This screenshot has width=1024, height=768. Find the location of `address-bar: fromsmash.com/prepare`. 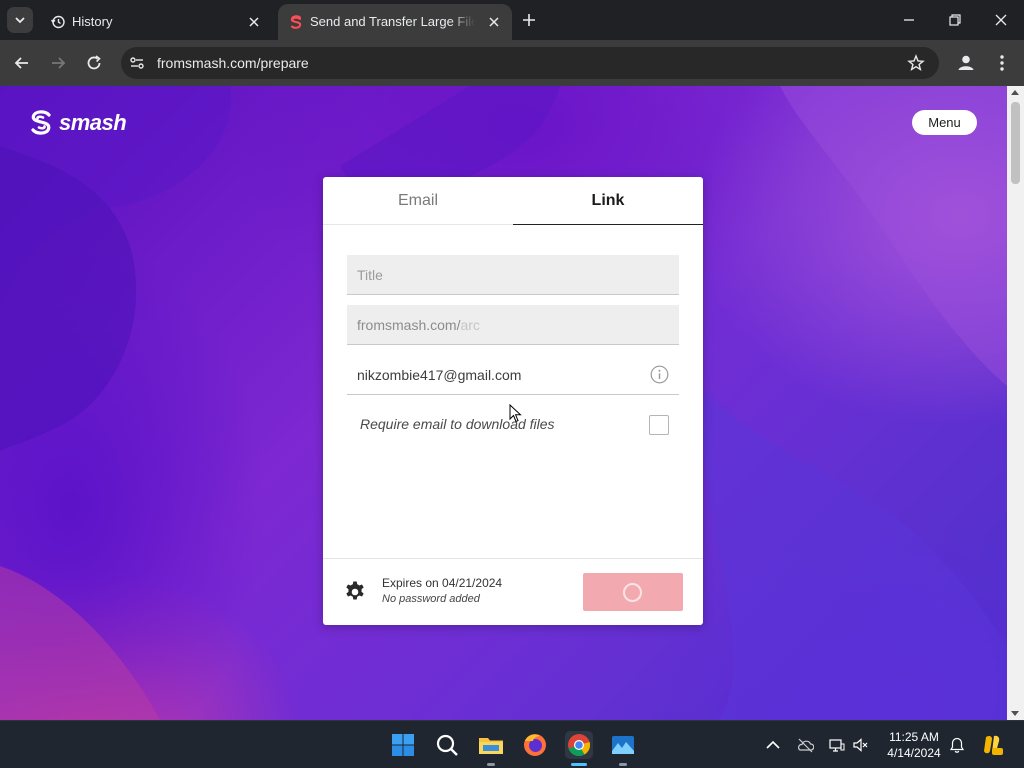

address-bar: fromsmash.com/prepare is located at coordinates (530, 63).